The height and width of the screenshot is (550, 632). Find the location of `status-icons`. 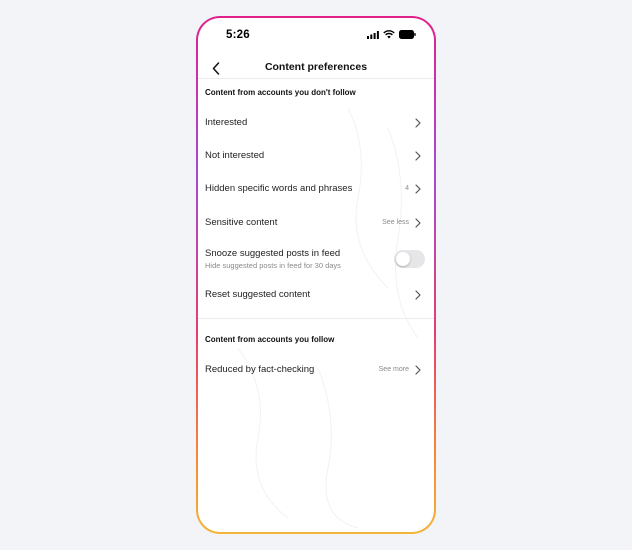

status-icons is located at coordinates (391, 34).